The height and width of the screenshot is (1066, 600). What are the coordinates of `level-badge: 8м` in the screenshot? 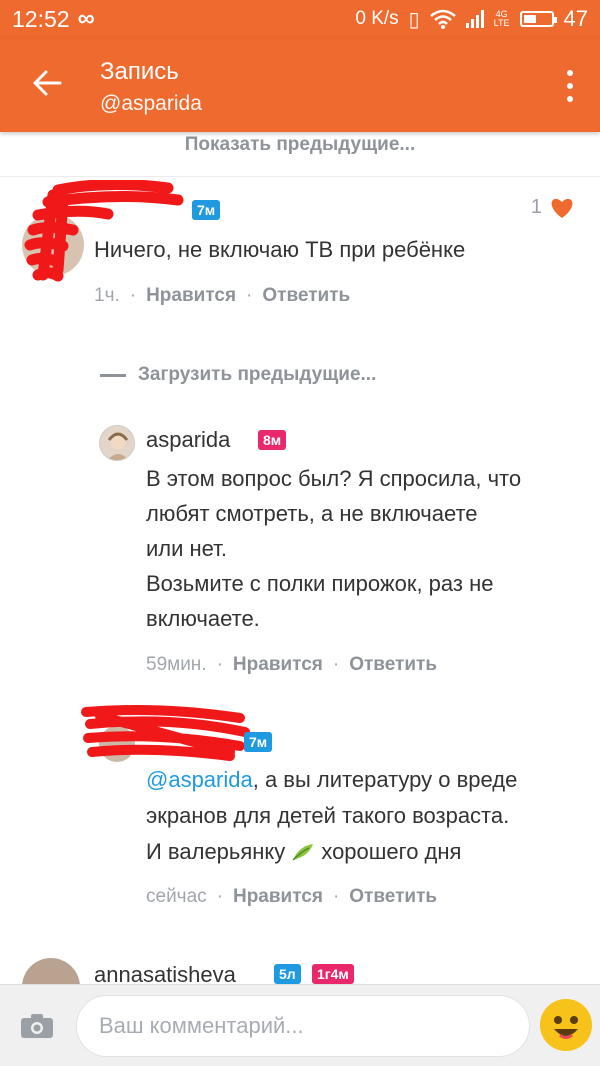 It's located at (272, 440).